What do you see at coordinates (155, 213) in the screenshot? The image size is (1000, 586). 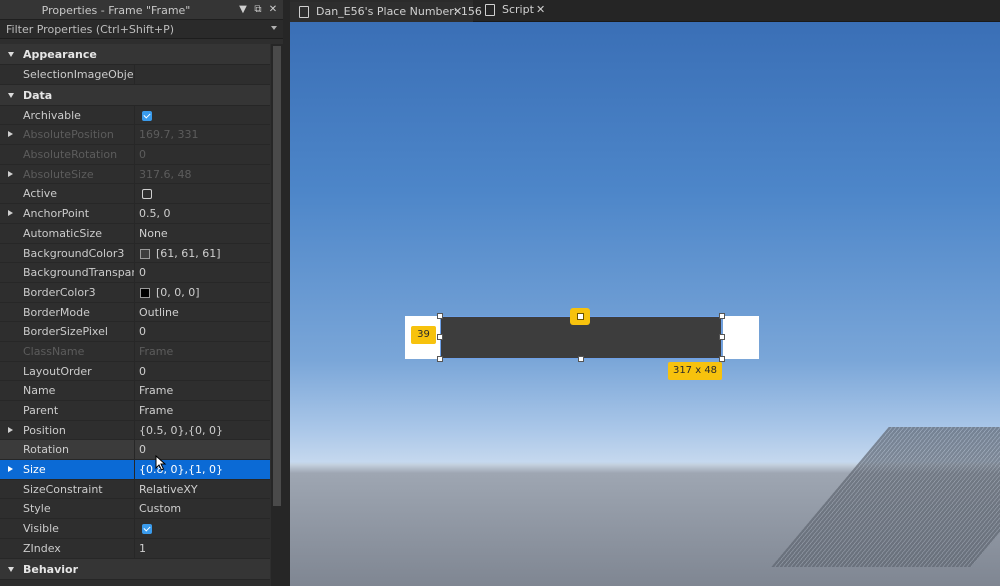 I see `property-value: 0.5, 0` at bounding box center [155, 213].